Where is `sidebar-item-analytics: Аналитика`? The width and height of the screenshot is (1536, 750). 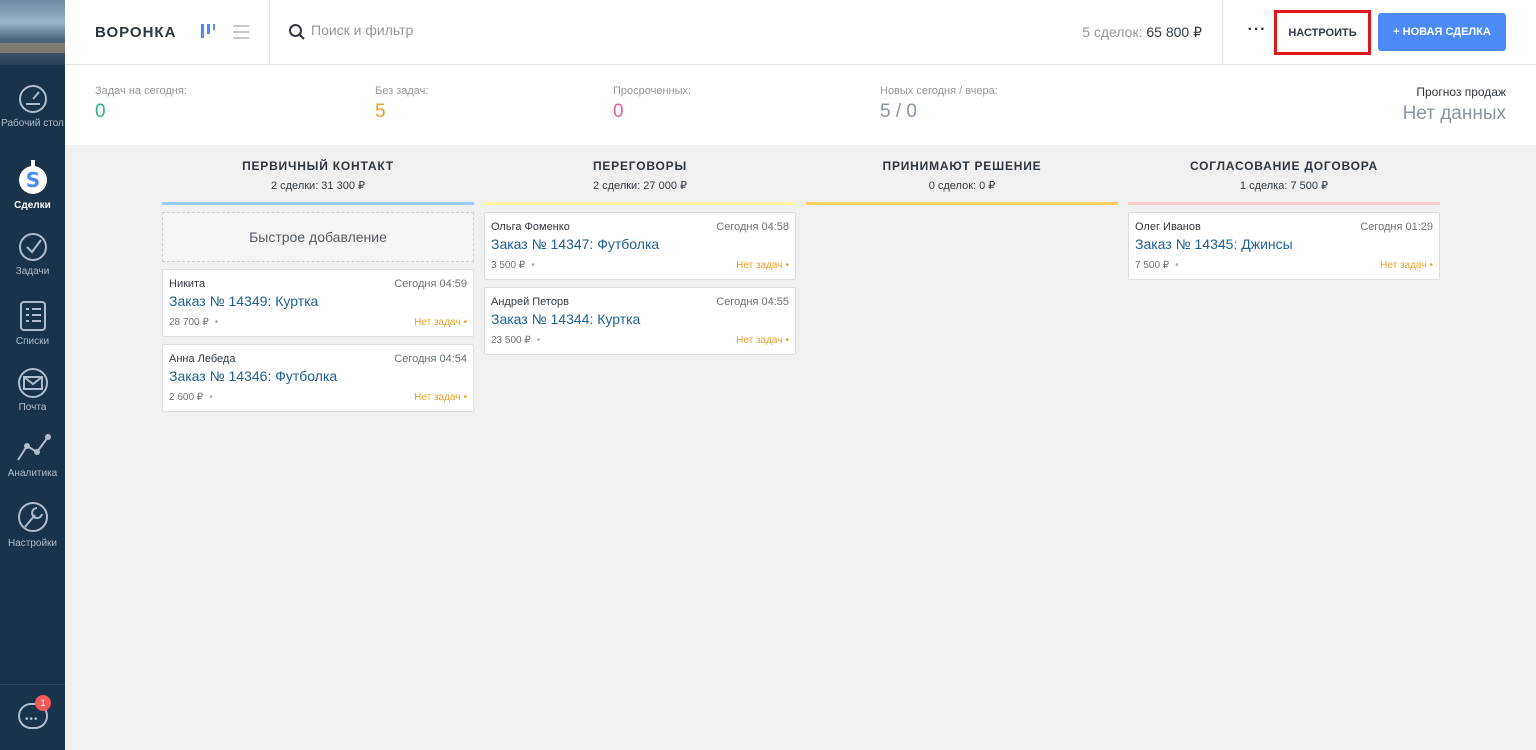
sidebar-item-analytics: Аналитика is located at coordinates (32, 456).